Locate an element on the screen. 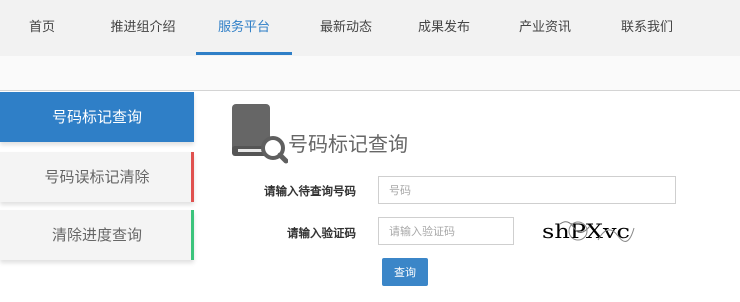 Image resolution: width=740 pixels, height=302 pixels. nav-service-platform: 服务平台 is located at coordinates (244, 28).